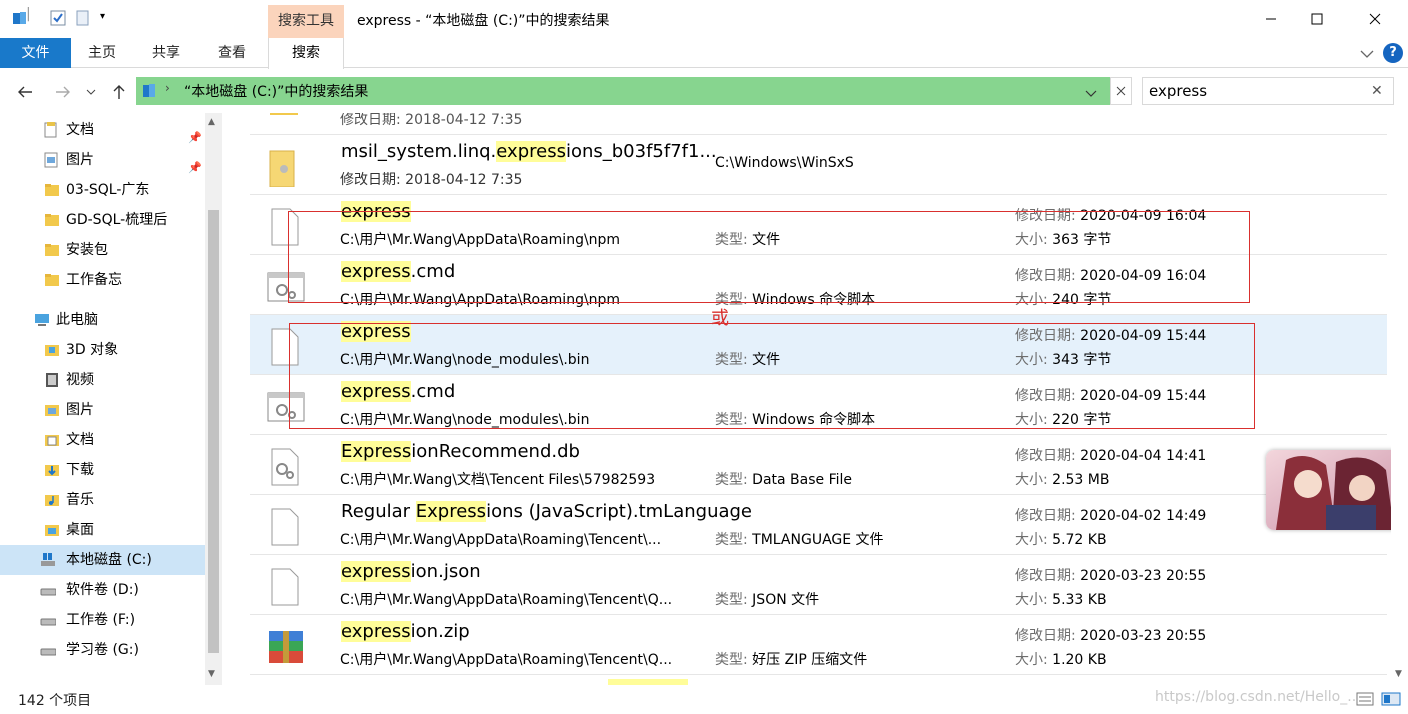 The height and width of the screenshot is (714, 1408). I want to click on tab-view: 查看, so click(232, 53).